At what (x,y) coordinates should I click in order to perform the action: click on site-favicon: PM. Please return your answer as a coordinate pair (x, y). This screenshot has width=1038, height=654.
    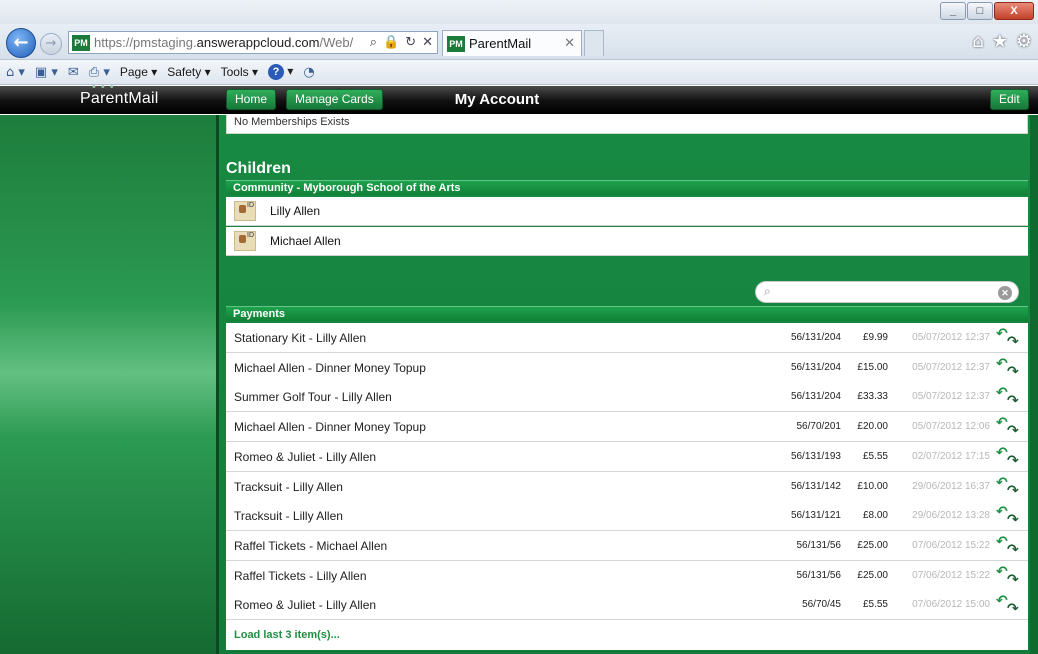
    Looking at the image, I should click on (81, 42).